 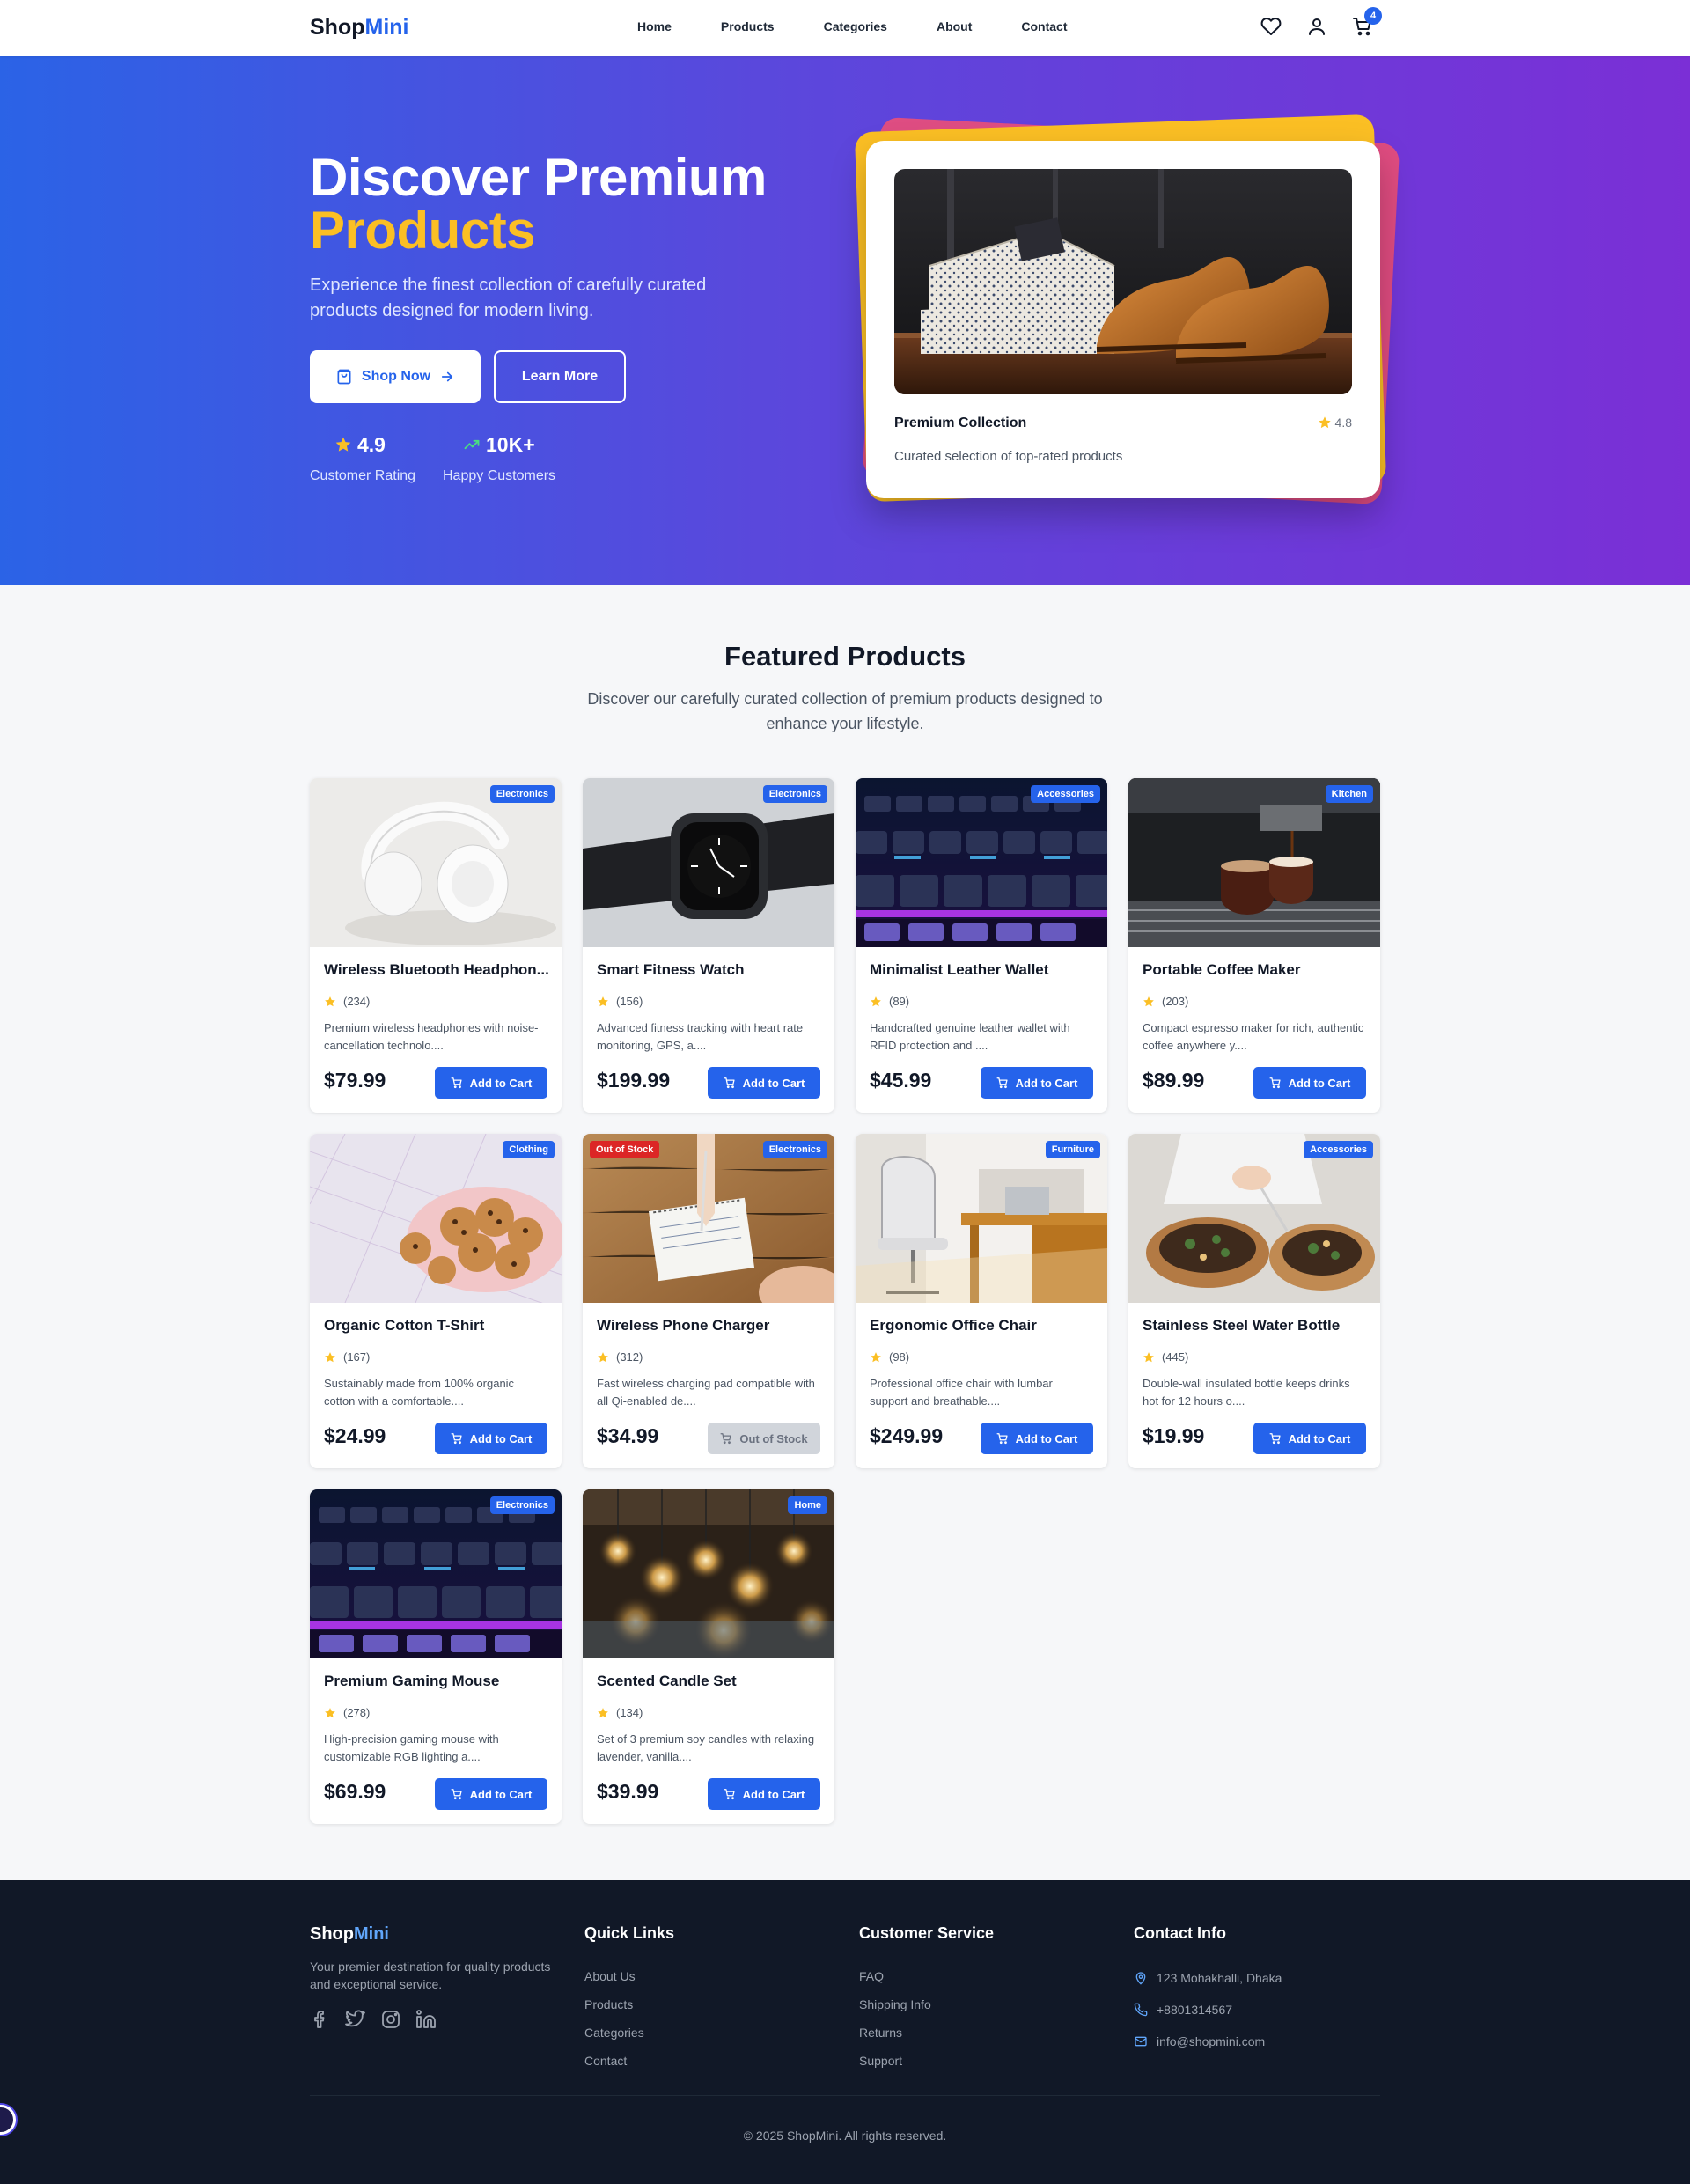 I want to click on product-rating: (312), so click(x=620, y=1357).